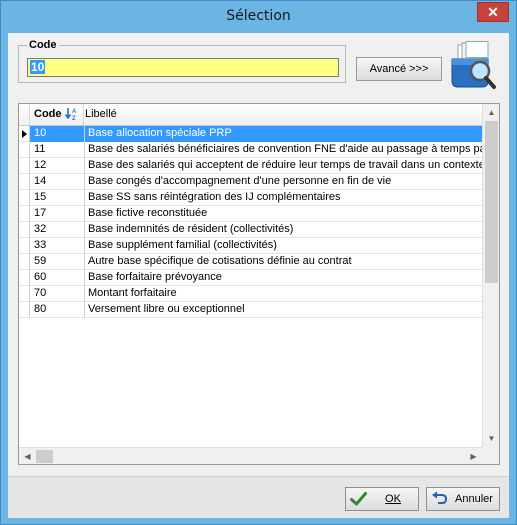 The height and width of the screenshot is (525, 517). What do you see at coordinates (490, 455) in the screenshot?
I see `scrollbar-corner` at bounding box center [490, 455].